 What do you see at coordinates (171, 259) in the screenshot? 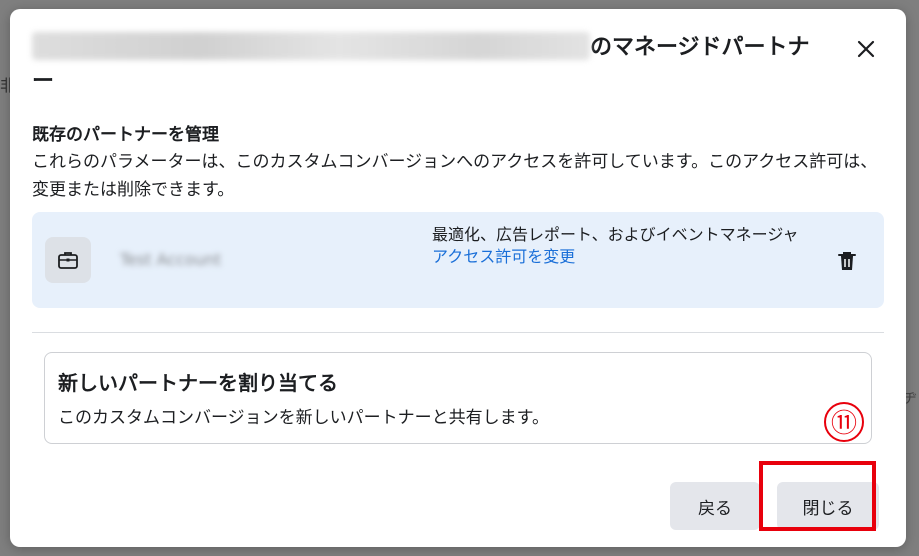
I see `partner-name: Test Account` at bounding box center [171, 259].